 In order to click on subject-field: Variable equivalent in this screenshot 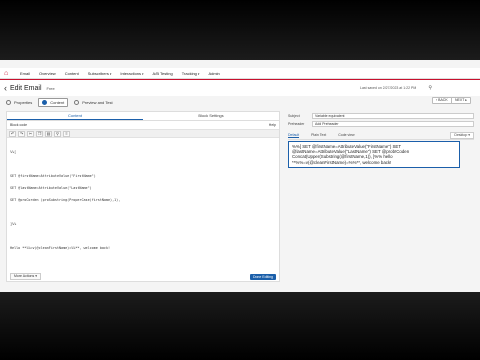, I will do `click(393, 116)`.